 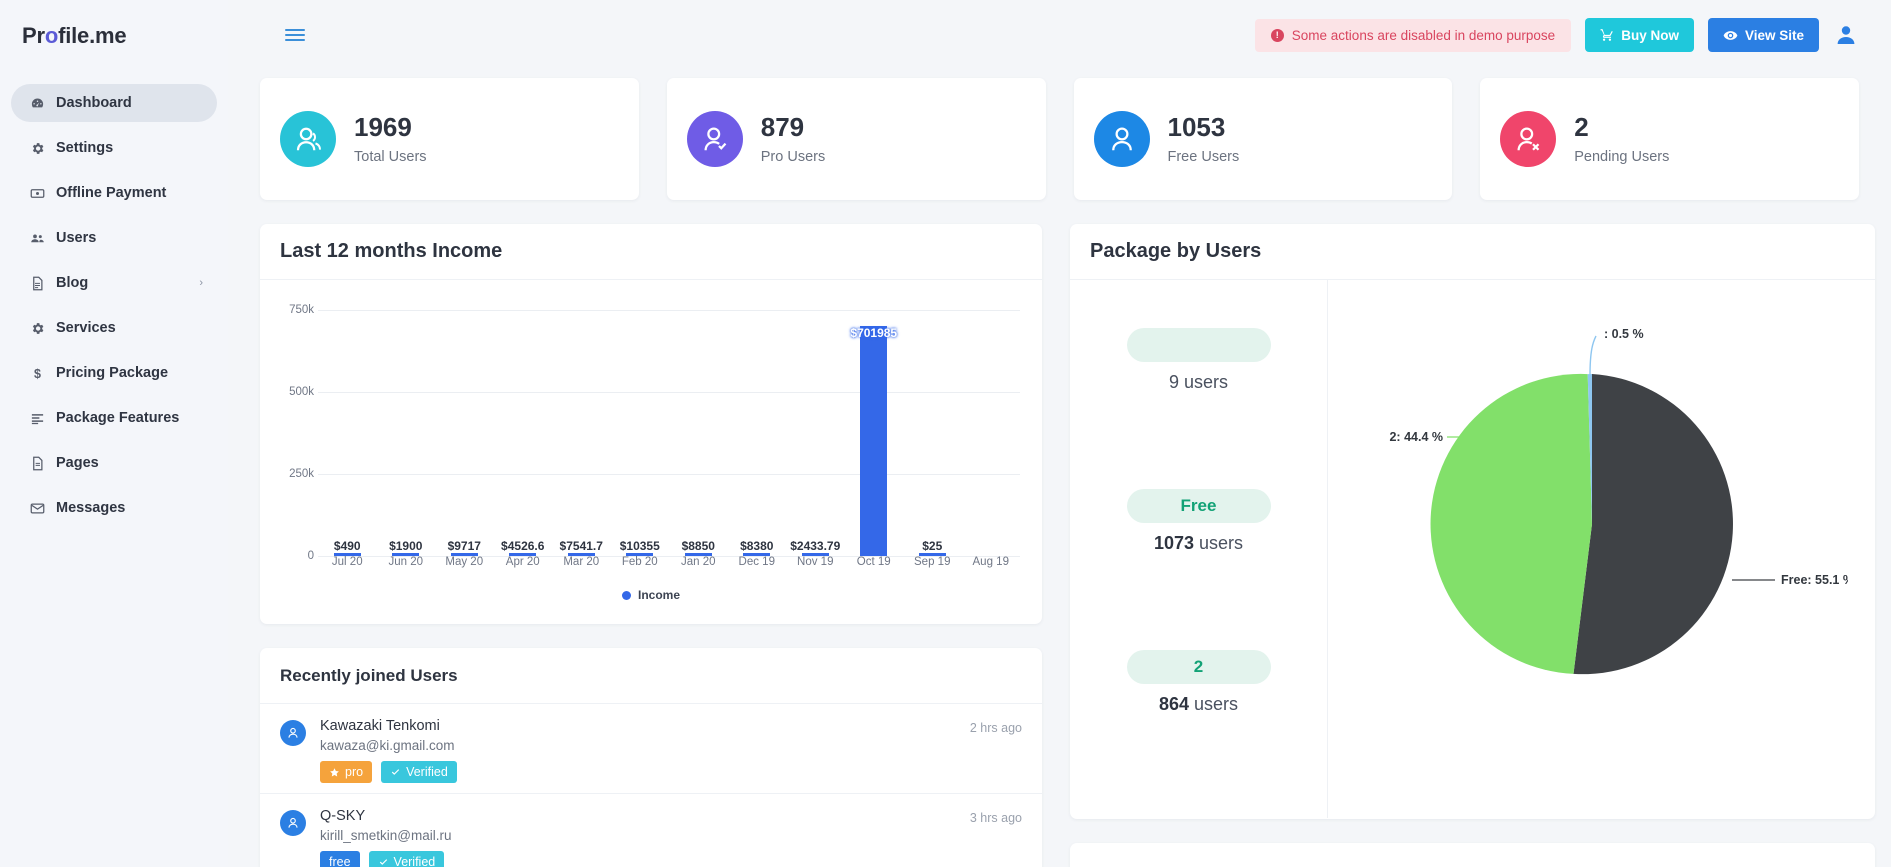 I want to click on buy-now-button: Buy Now, so click(x=1639, y=35).